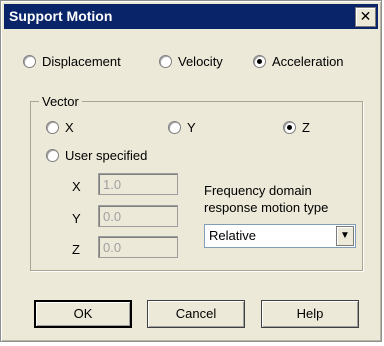 The height and width of the screenshot is (346, 384). I want to click on close-icon: ✕, so click(365, 16).